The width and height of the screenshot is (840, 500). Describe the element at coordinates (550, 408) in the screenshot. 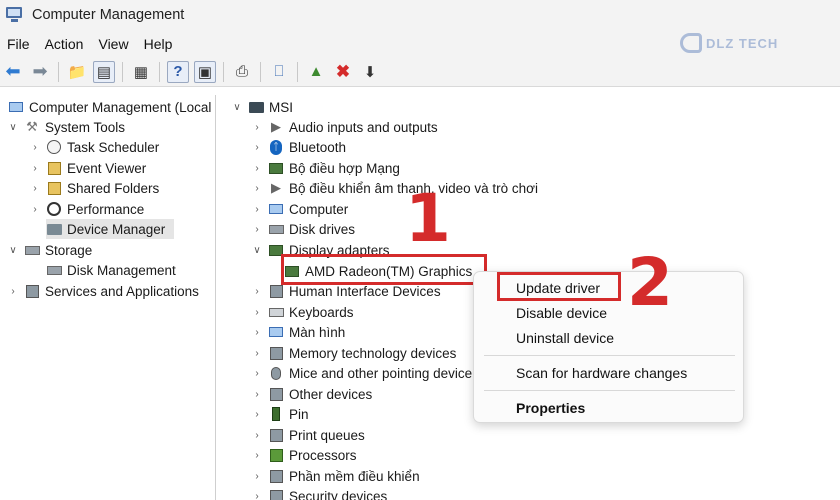

I see `menu-item-properties: Properties` at that location.